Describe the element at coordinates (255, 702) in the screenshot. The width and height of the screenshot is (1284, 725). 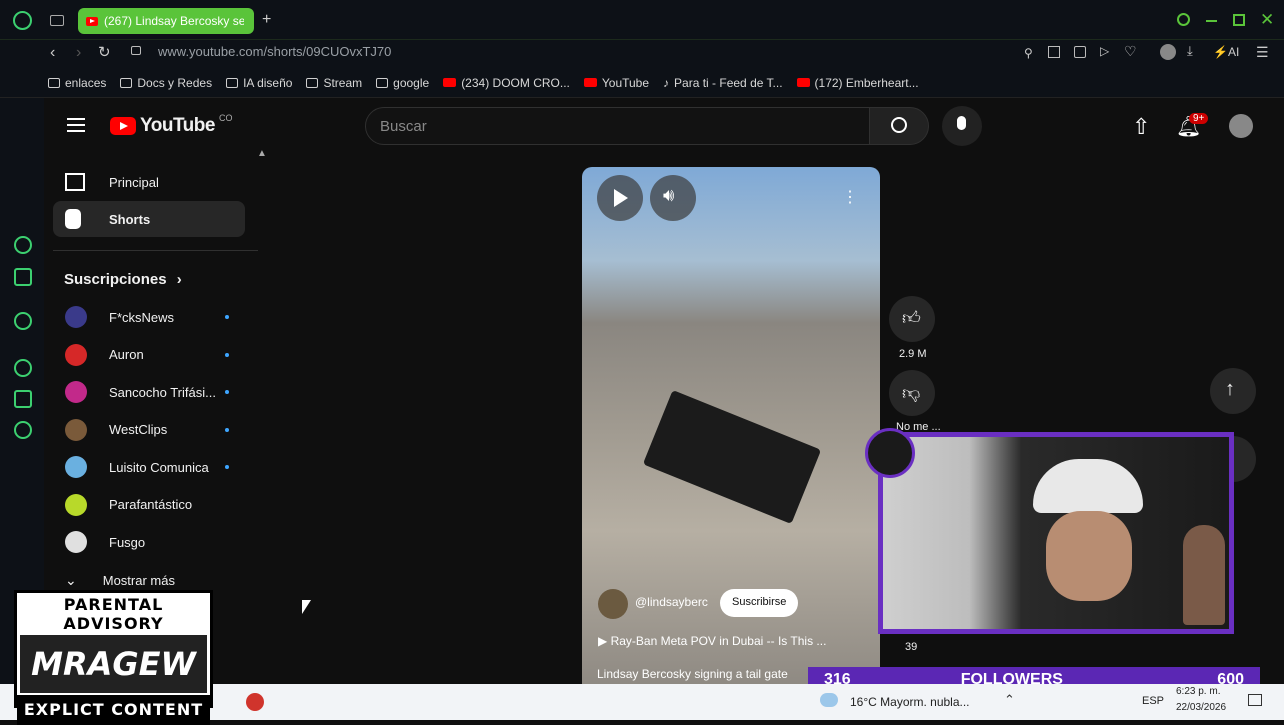
I see `browser-taskbar-icon` at that location.